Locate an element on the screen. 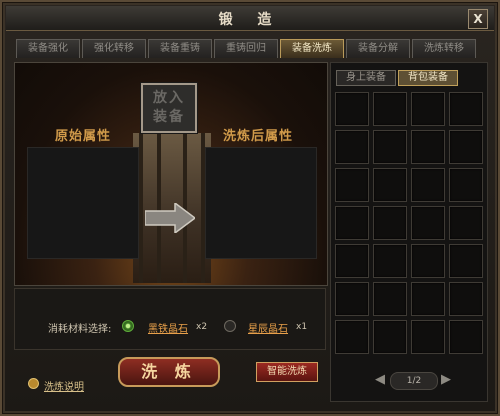 The image size is (500, 416). tab-wash-transfer: 洗炼转移 is located at coordinates (444, 48).